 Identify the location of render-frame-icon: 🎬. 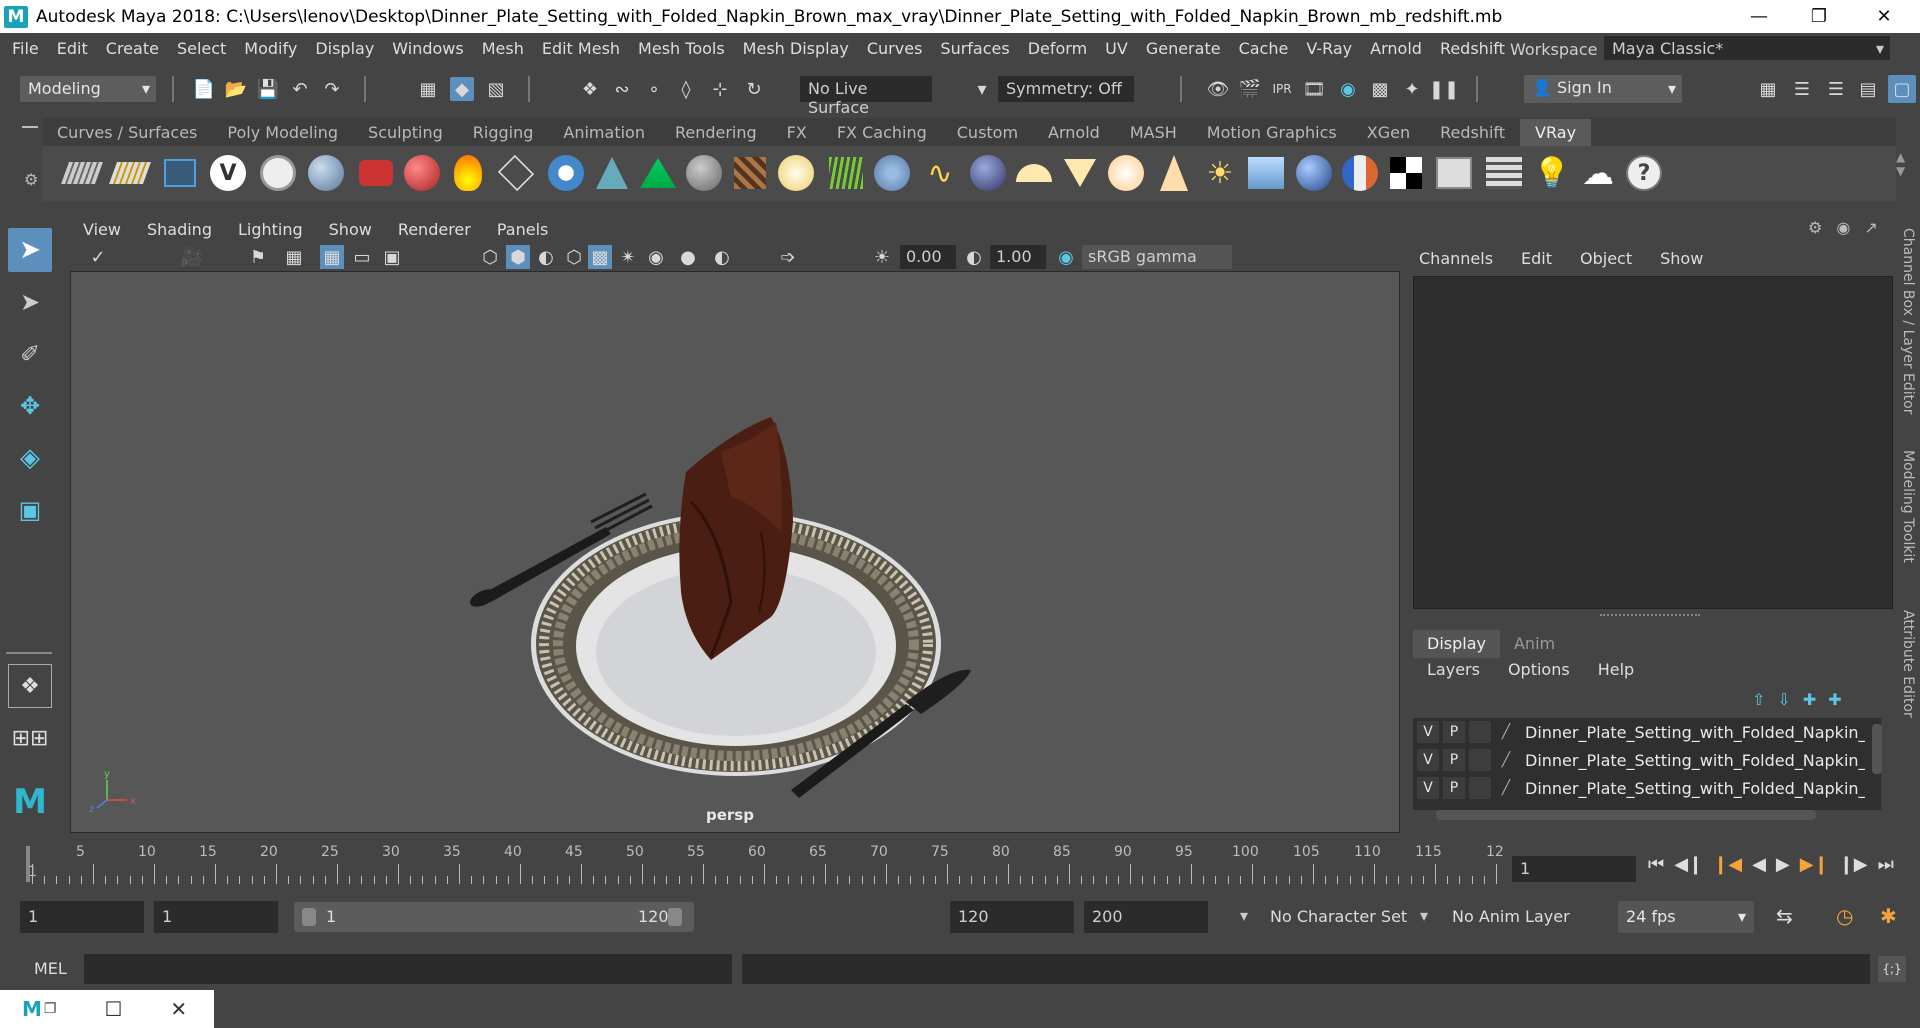
(1250, 89).